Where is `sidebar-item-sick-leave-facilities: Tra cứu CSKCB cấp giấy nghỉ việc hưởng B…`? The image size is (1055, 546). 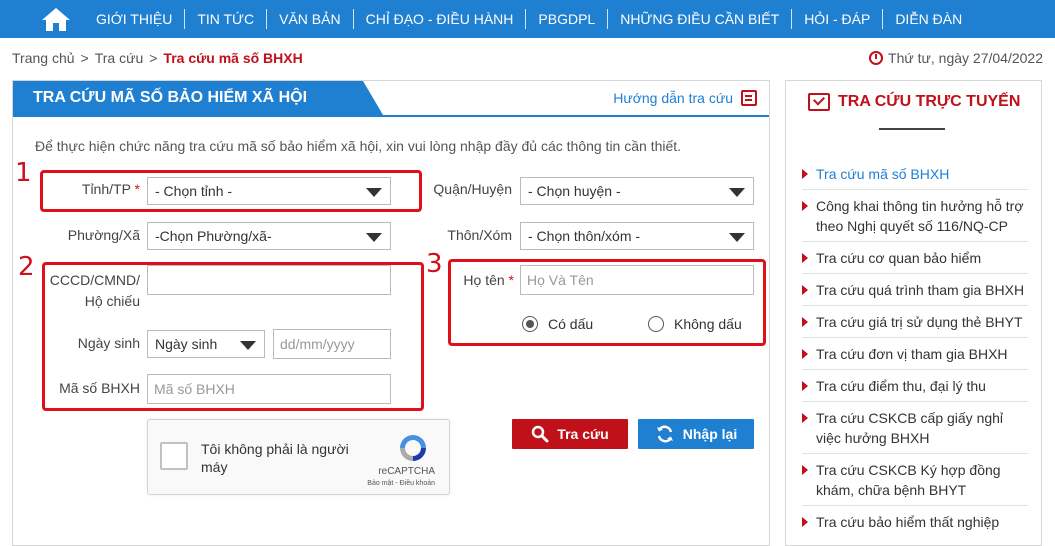
sidebar-item-sick-leave-facilities: Tra cứu CSKCB cấp giấy nghỉ việc hưởng B… is located at coordinates (915, 431).